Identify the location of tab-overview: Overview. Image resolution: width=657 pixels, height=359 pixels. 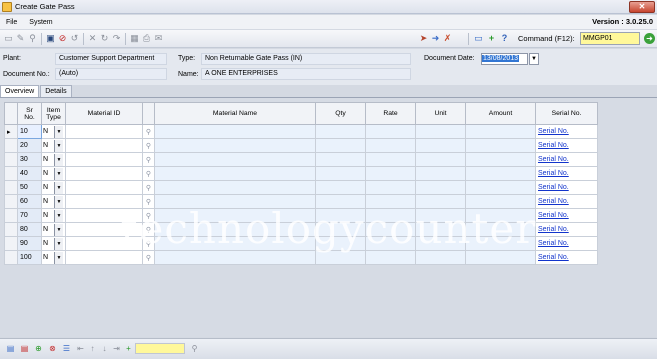
(20, 91).